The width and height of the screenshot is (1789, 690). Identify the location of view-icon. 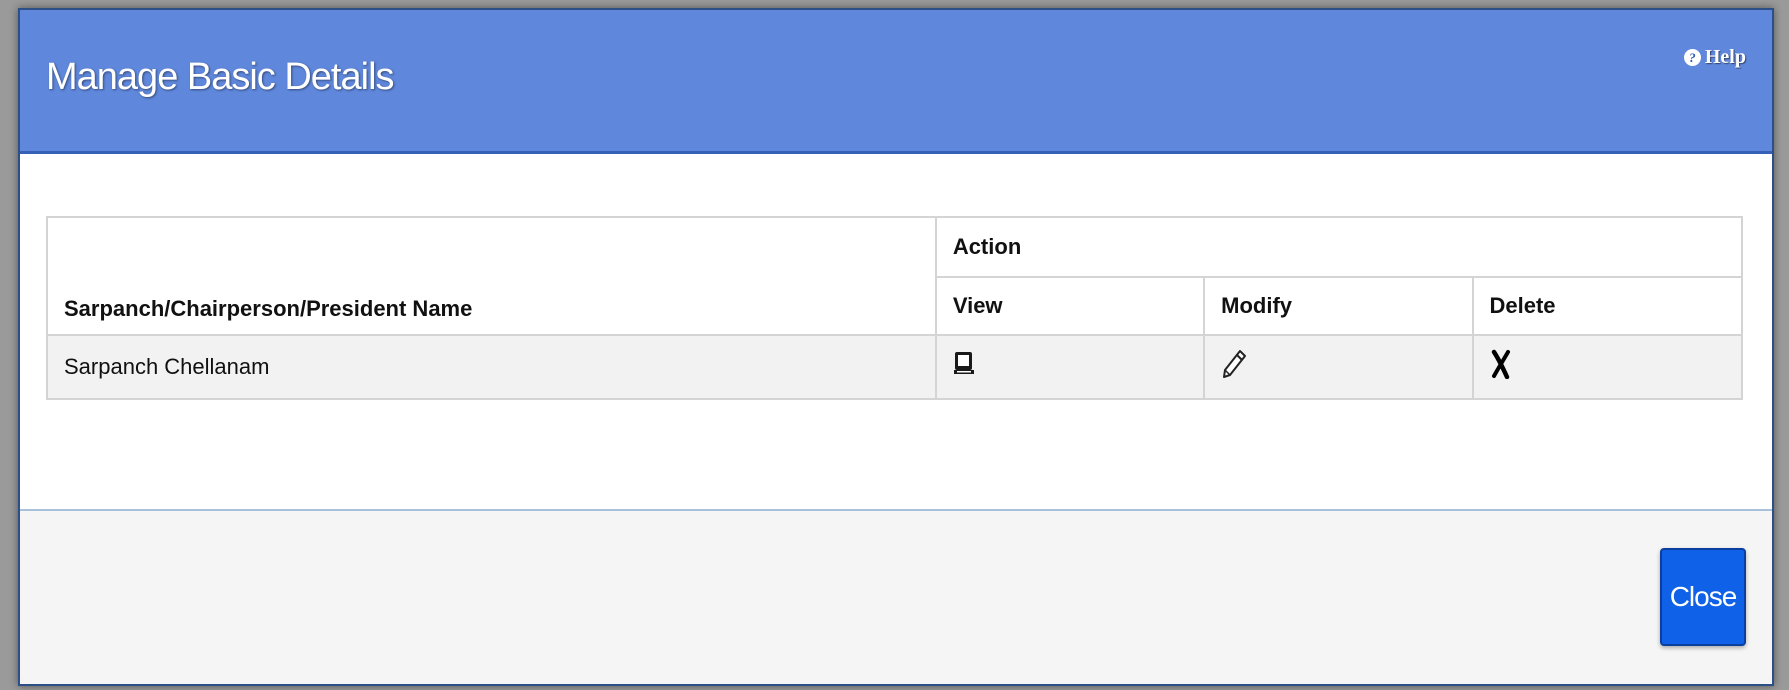
(963, 363).